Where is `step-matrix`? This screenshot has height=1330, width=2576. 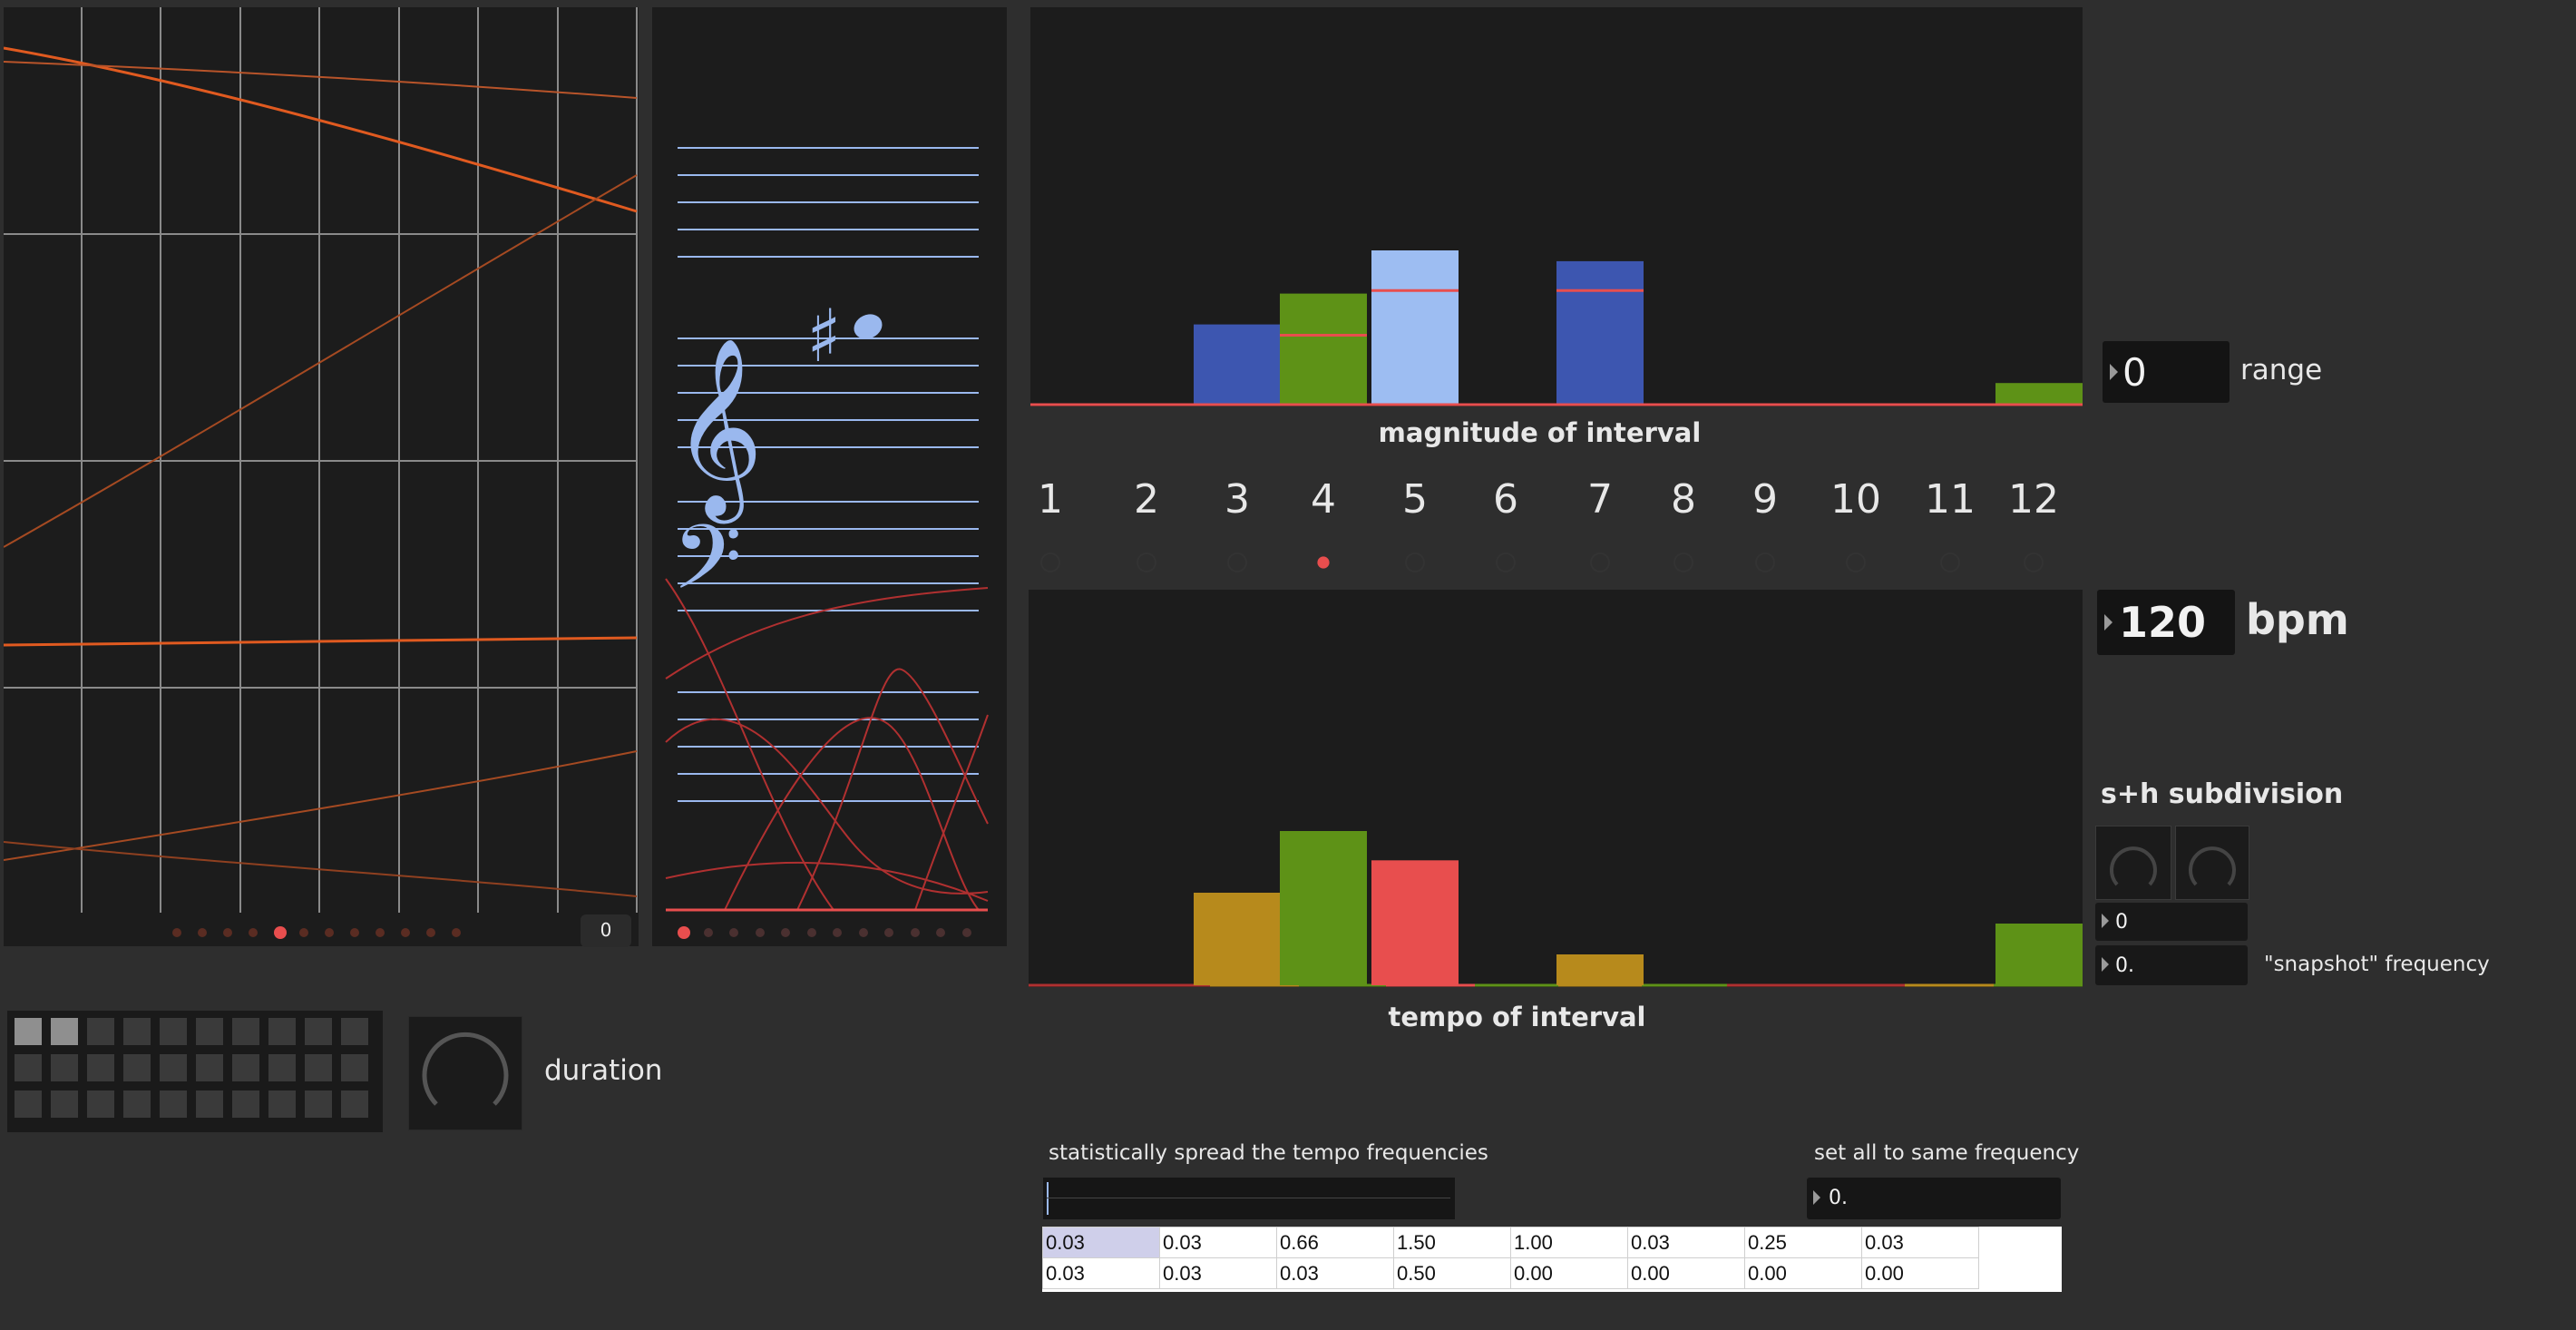
step-matrix is located at coordinates (195, 1071).